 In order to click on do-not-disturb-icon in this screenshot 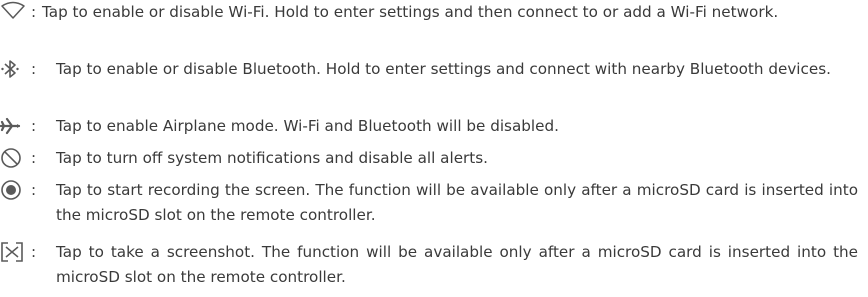, I will do `click(14, 158)`.